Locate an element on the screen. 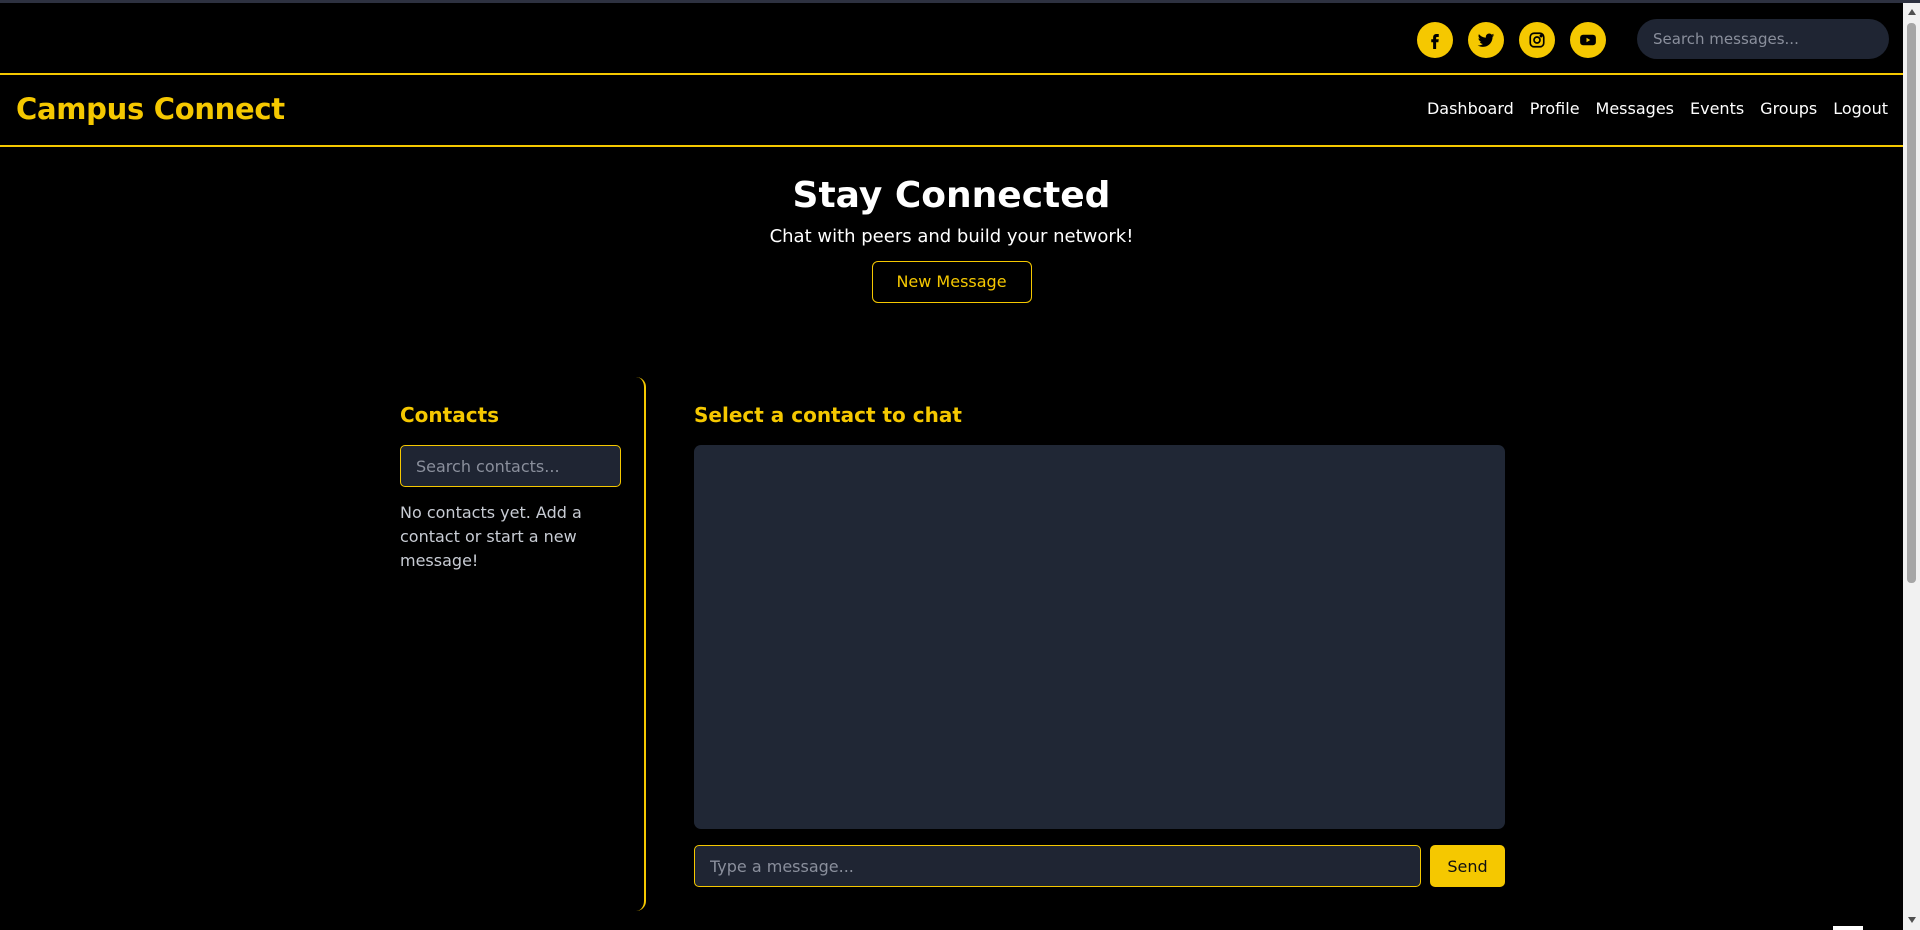  nav-logout: Logout is located at coordinates (1860, 108).